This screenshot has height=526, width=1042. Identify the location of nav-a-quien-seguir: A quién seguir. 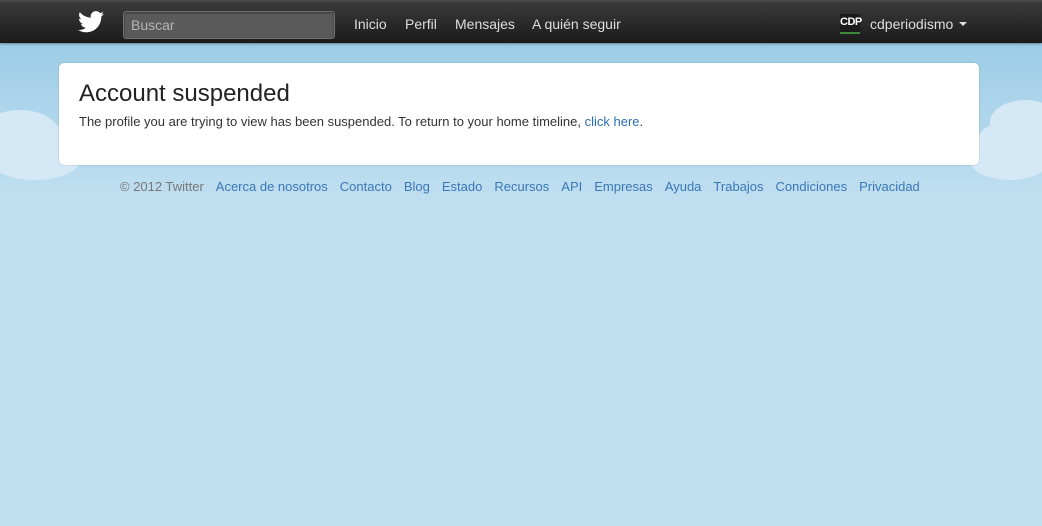
(576, 24).